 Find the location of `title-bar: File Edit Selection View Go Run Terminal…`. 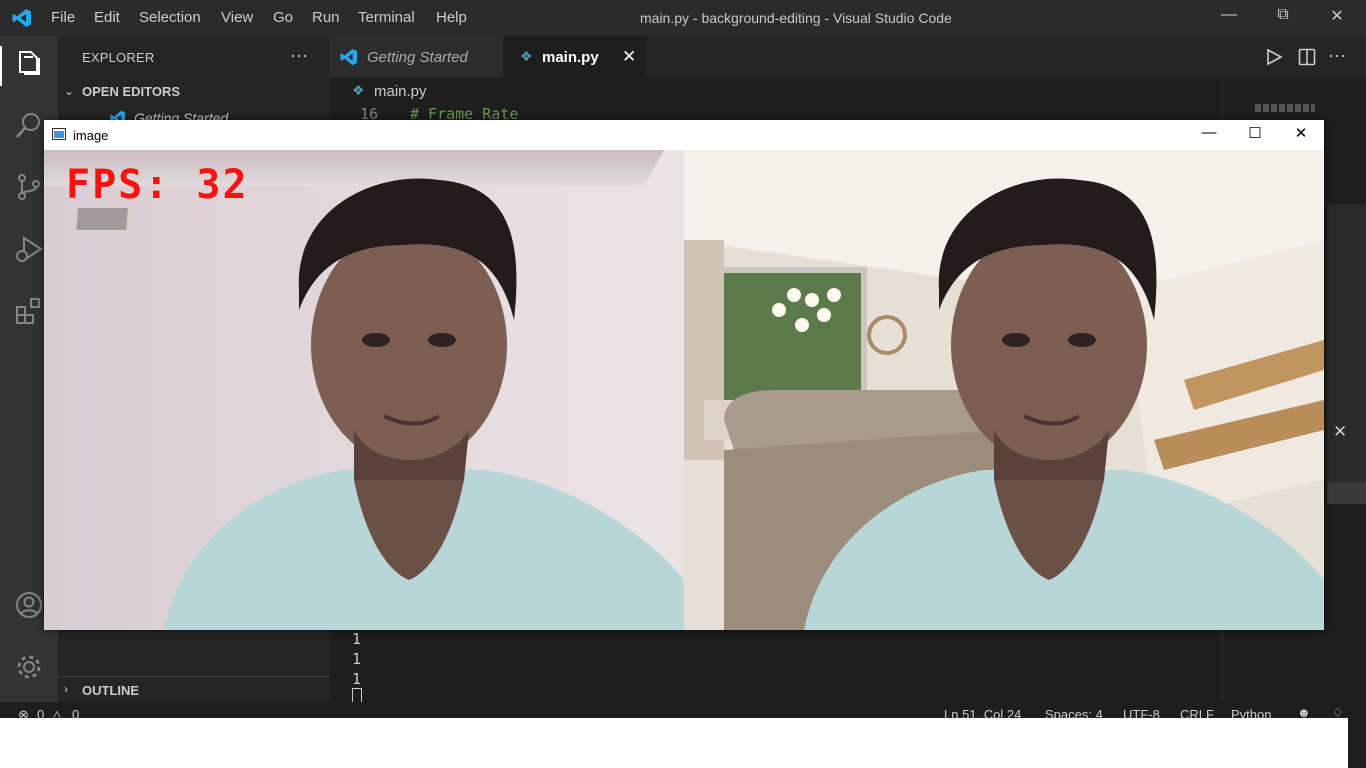

title-bar: File Edit Selection View Go Run Terminal… is located at coordinates (683, 18).